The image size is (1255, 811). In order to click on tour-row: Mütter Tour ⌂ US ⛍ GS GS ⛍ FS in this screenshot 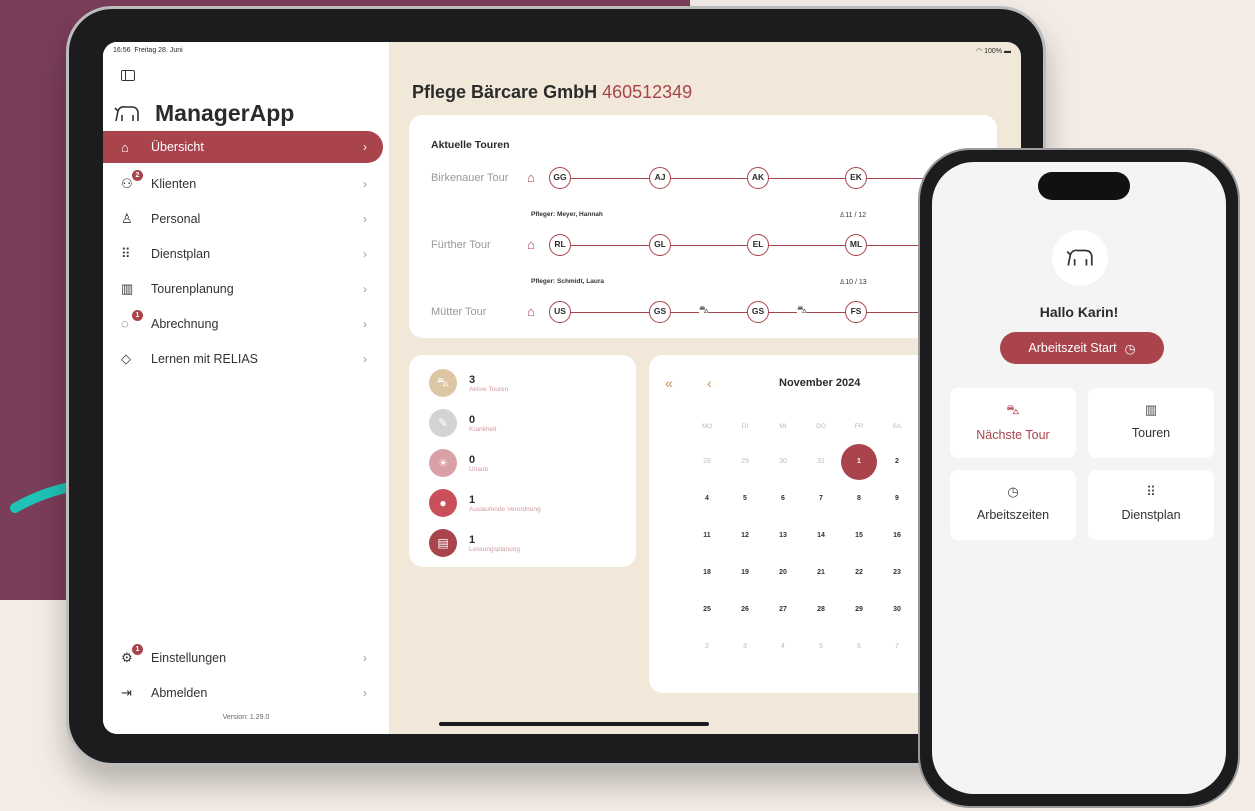, I will do `click(715, 313)`.